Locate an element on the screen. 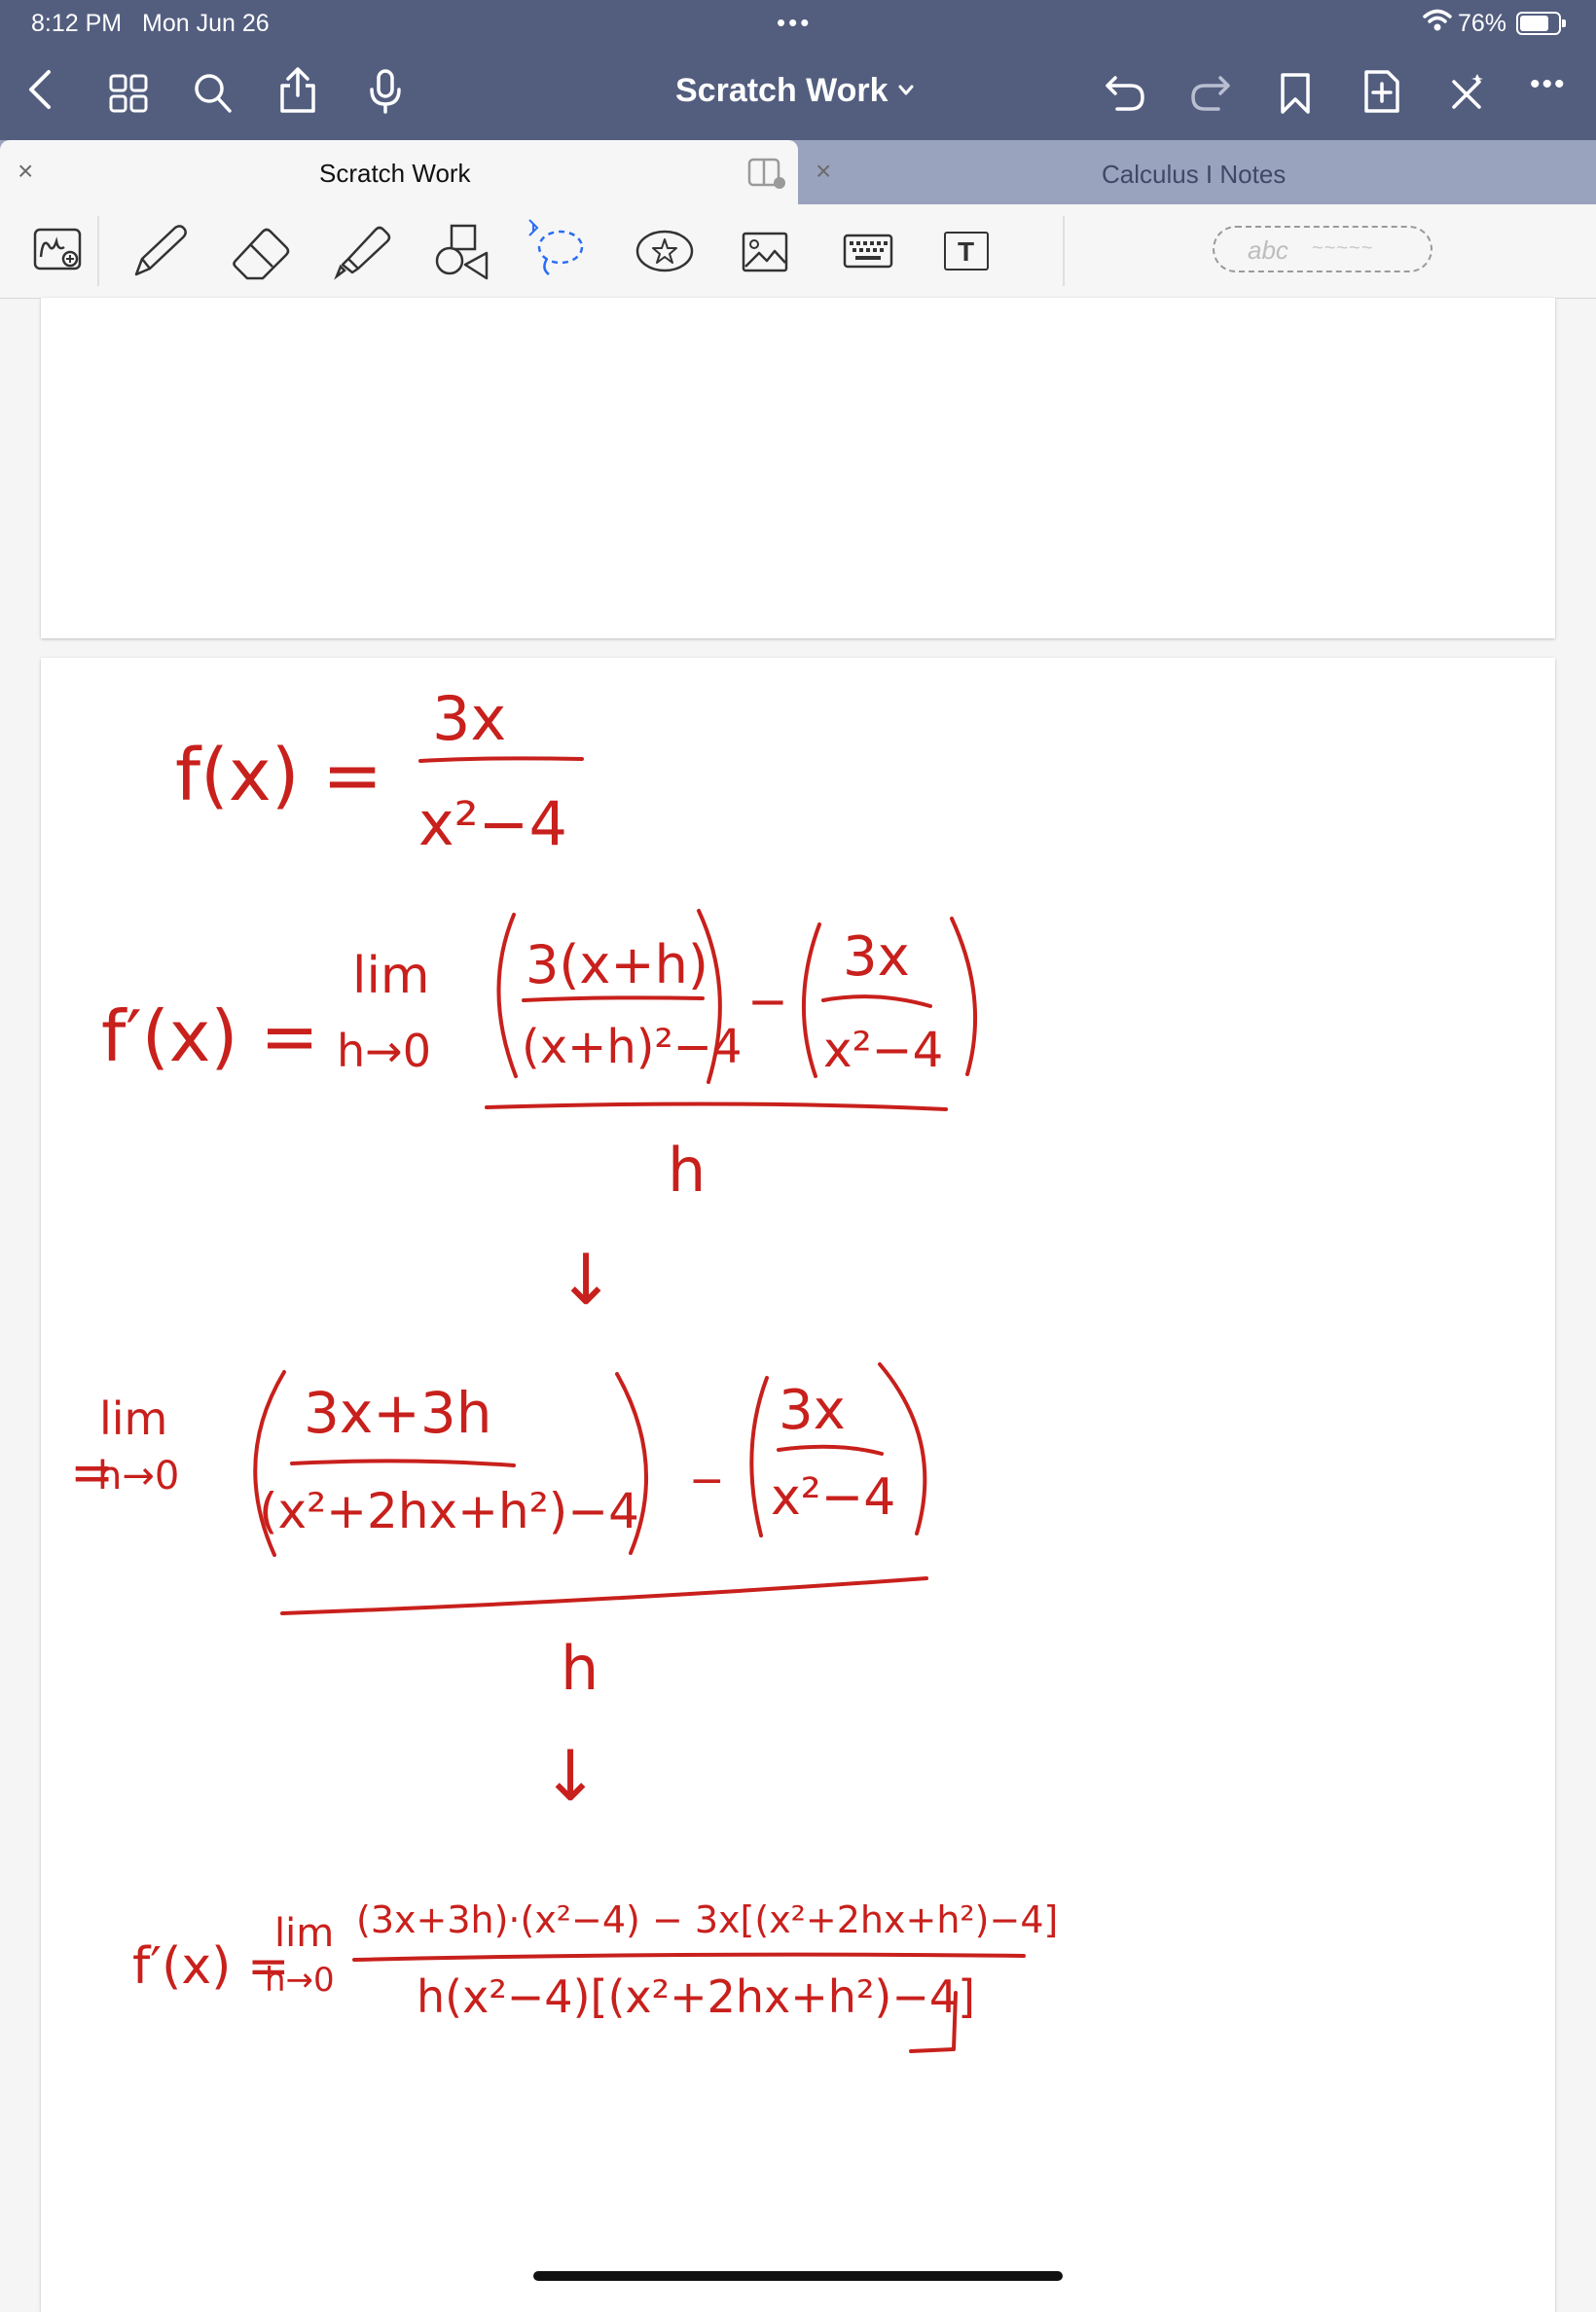  term1-numerator: 3(x+h) is located at coordinates (617, 964).